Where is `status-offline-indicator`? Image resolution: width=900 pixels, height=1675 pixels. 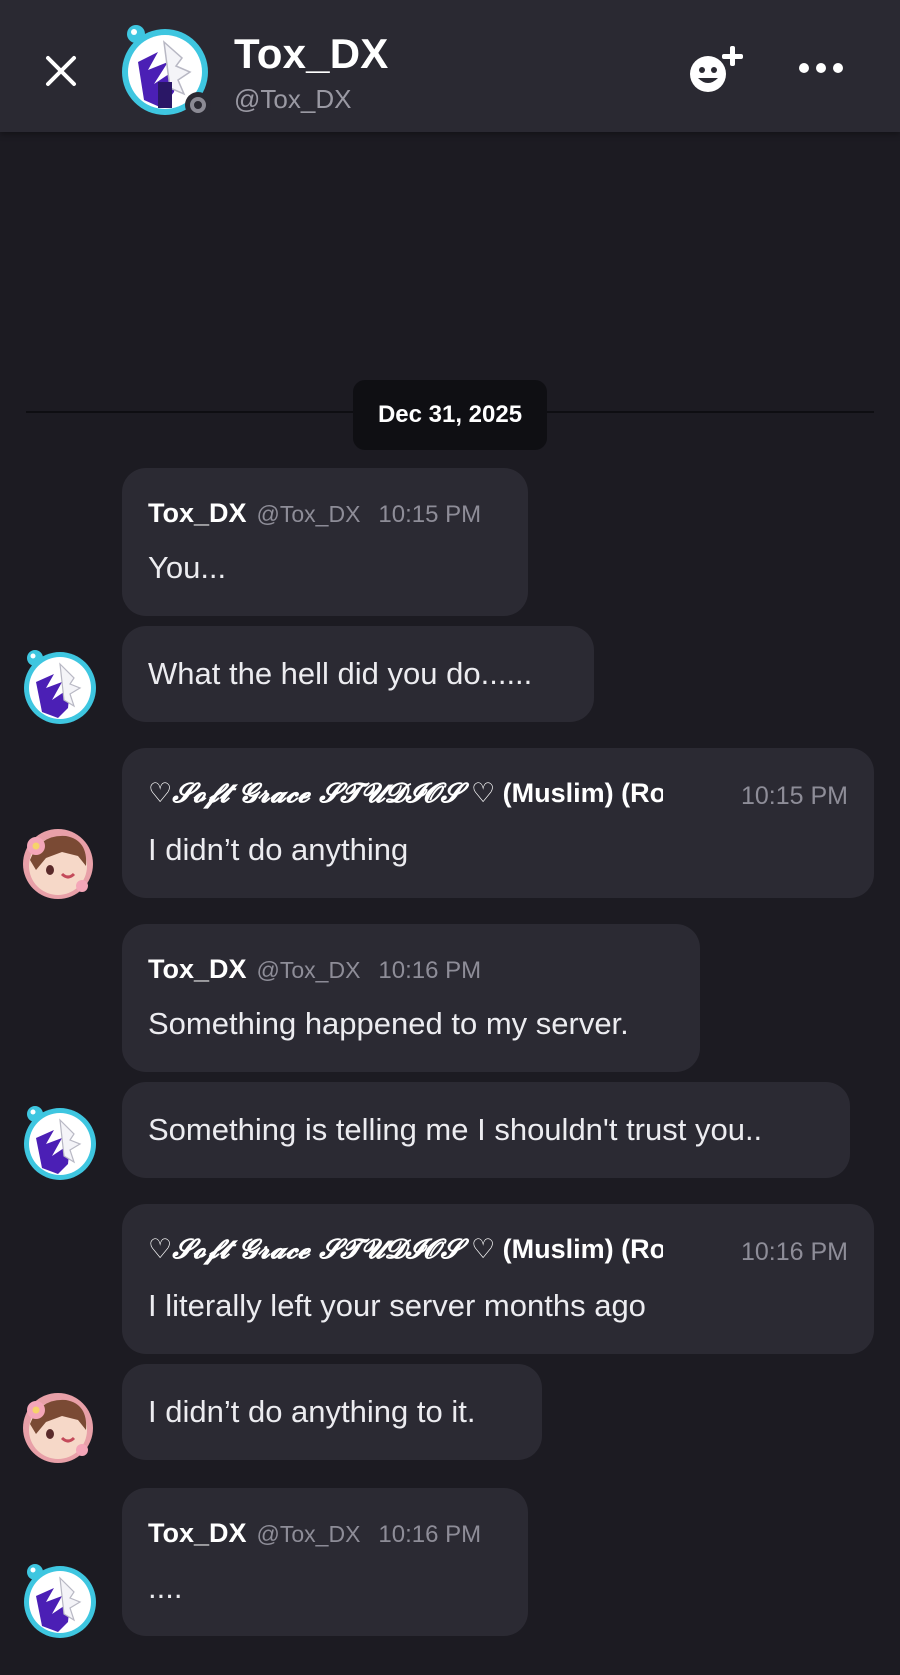 status-offline-indicator is located at coordinates (198, 105).